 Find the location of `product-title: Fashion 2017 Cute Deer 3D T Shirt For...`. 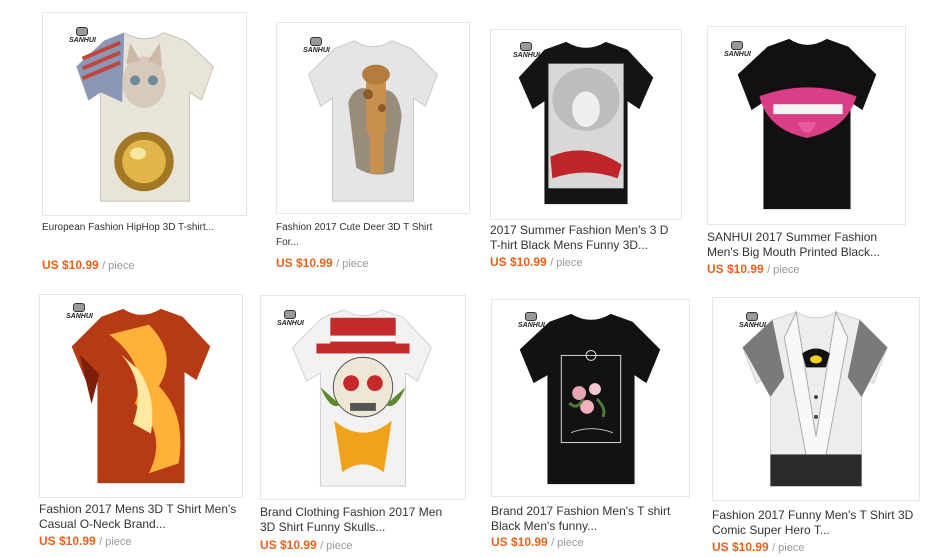

product-title: Fashion 2017 Cute Deer 3D T Shirt For... is located at coordinates (366, 235).